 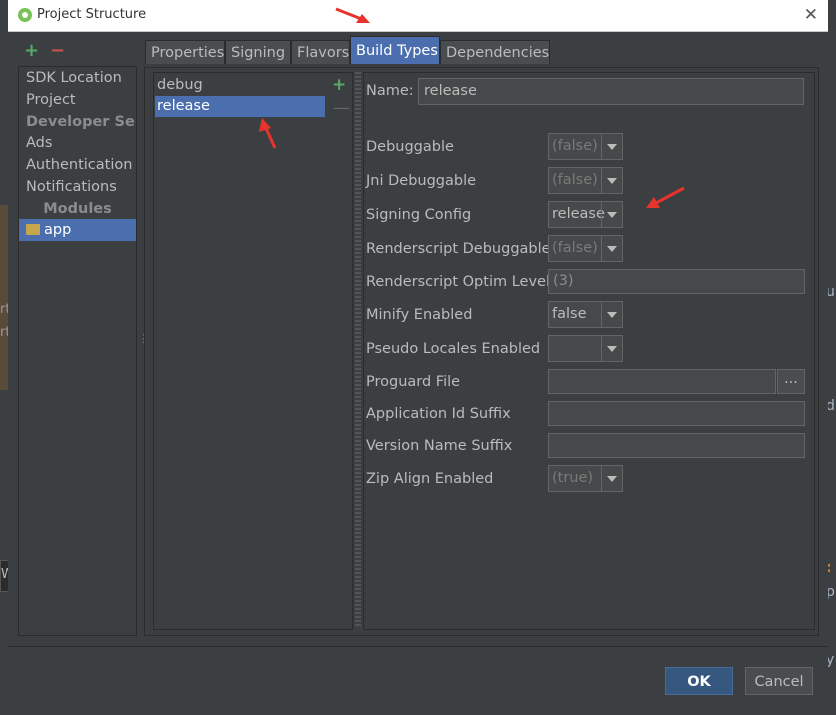 What do you see at coordinates (77, 187) in the screenshot?
I see `sidebar-item-notifications: Notifications` at bounding box center [77, 187].